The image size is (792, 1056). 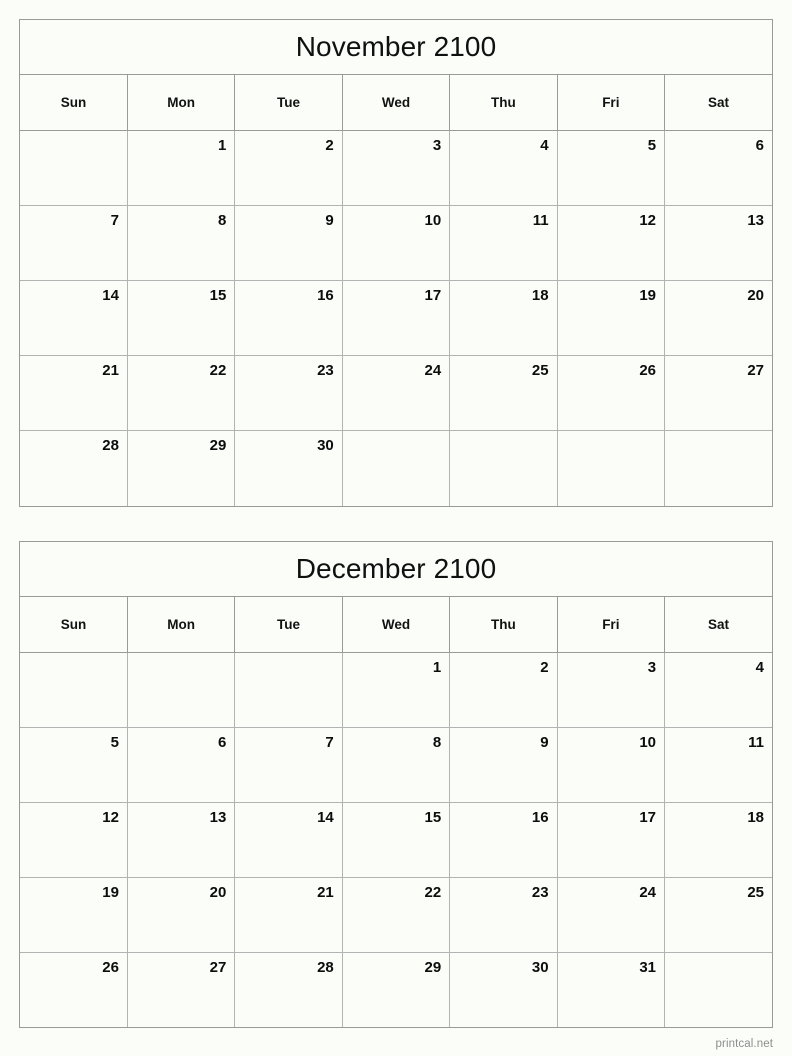 What do you see at coordinates (110, 370) in the screenshot?
I see `day-number: 21` at bounding box center [110, 370].